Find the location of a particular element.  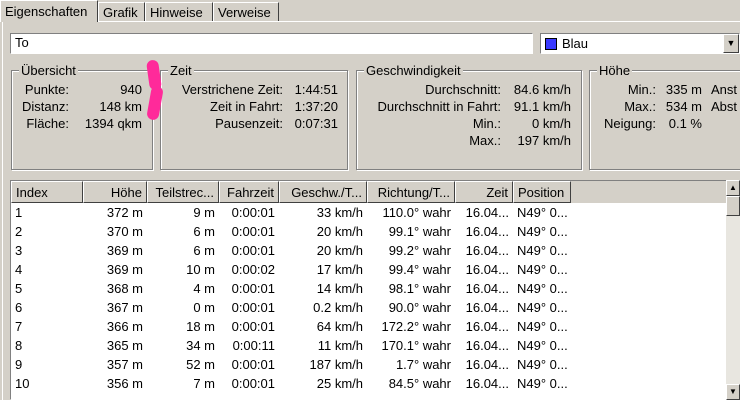

color-select: Blau ▼ is located at coordinates (640, 43).